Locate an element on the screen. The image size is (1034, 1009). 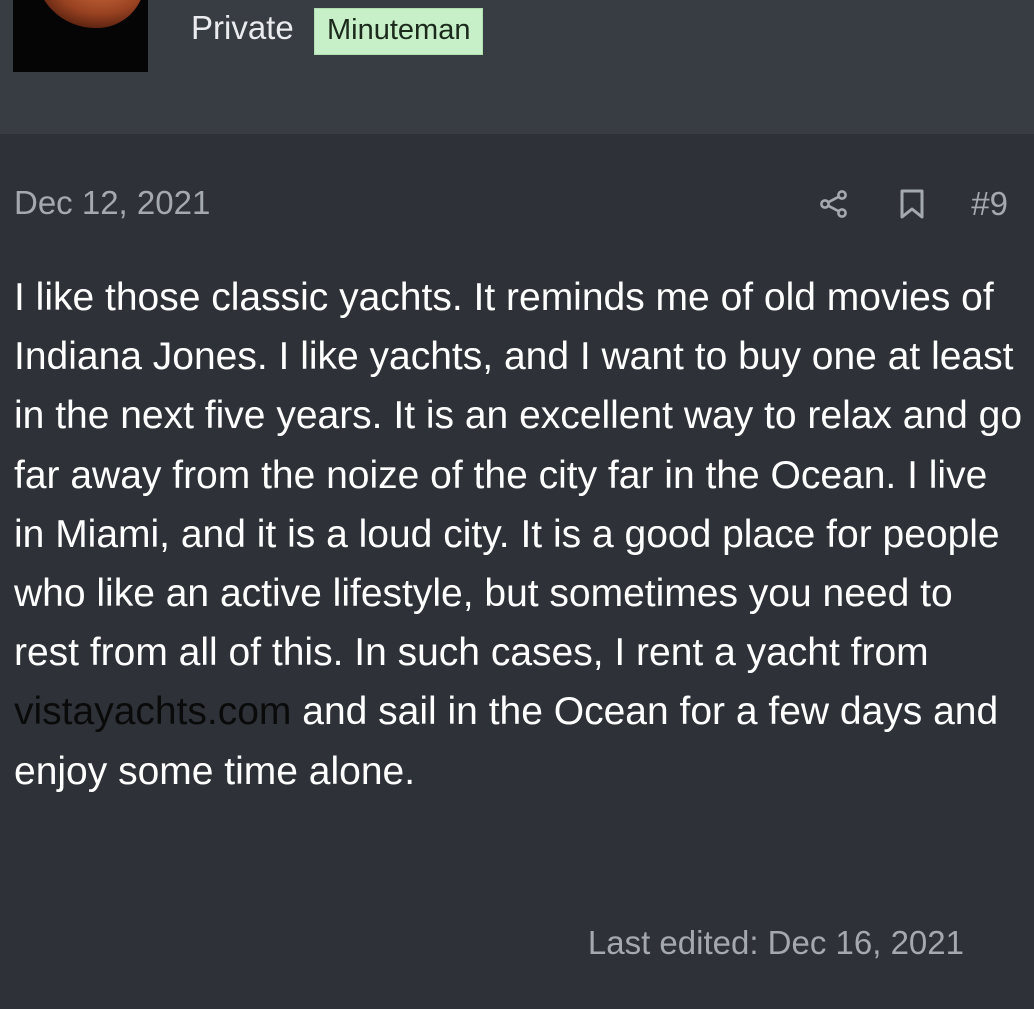
post-number-link: #9 is located at coordinates (989, 204).